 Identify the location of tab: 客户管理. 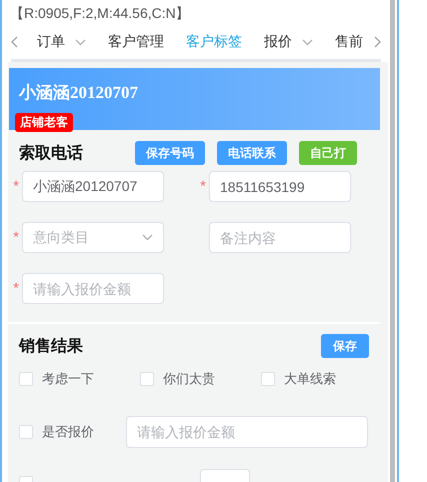
(136, 42).